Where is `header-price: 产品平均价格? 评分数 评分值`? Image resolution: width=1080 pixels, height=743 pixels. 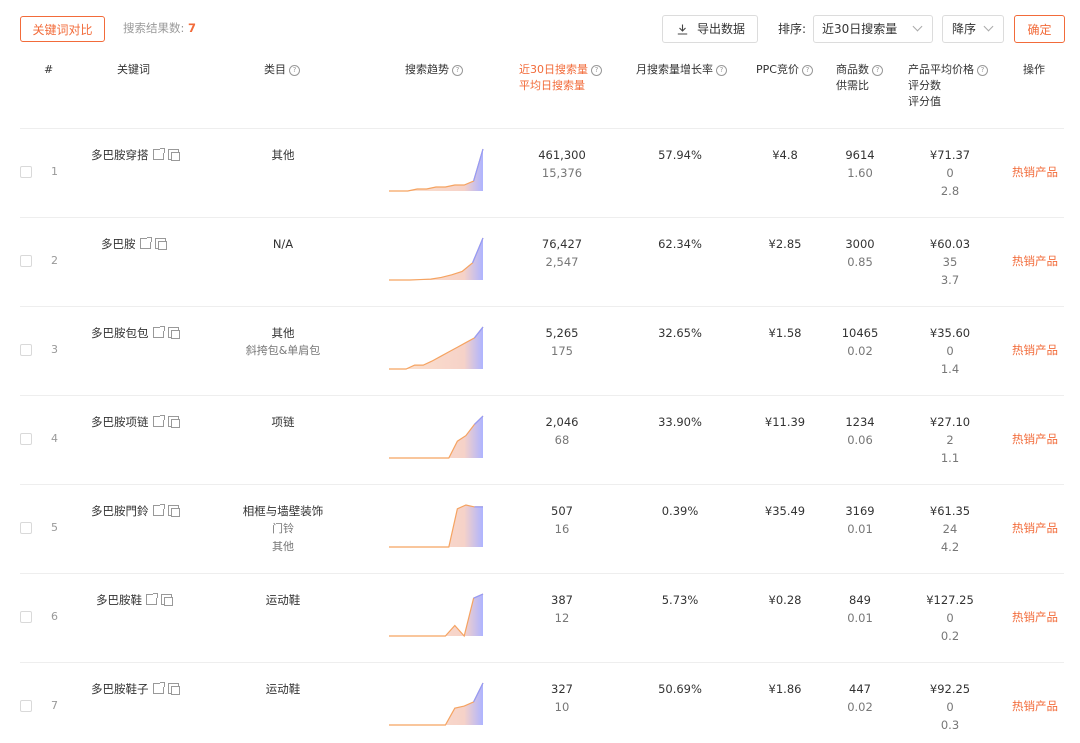
header-price: 产品平均价格? 评分数 评分值 is located at coordinates (948, 86).